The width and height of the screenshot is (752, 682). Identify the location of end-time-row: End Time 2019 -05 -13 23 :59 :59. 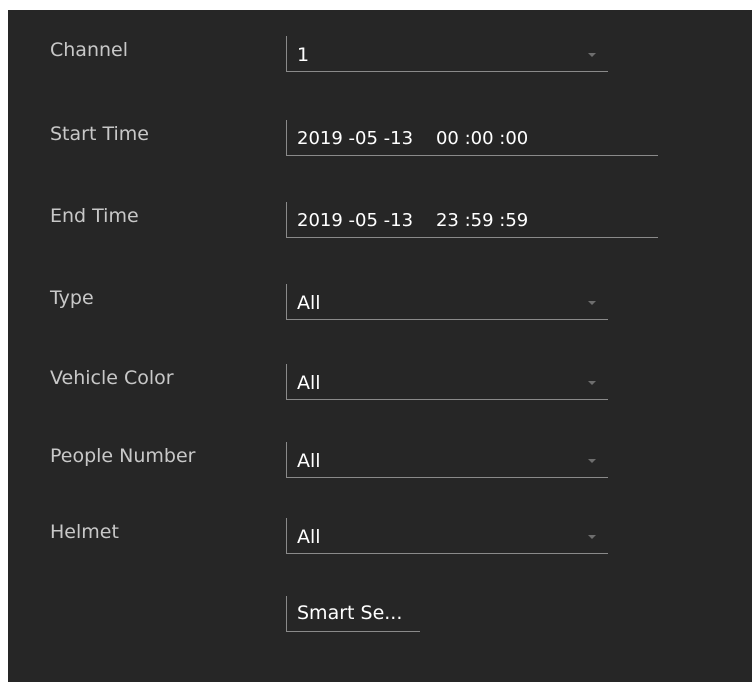
(380, 224).